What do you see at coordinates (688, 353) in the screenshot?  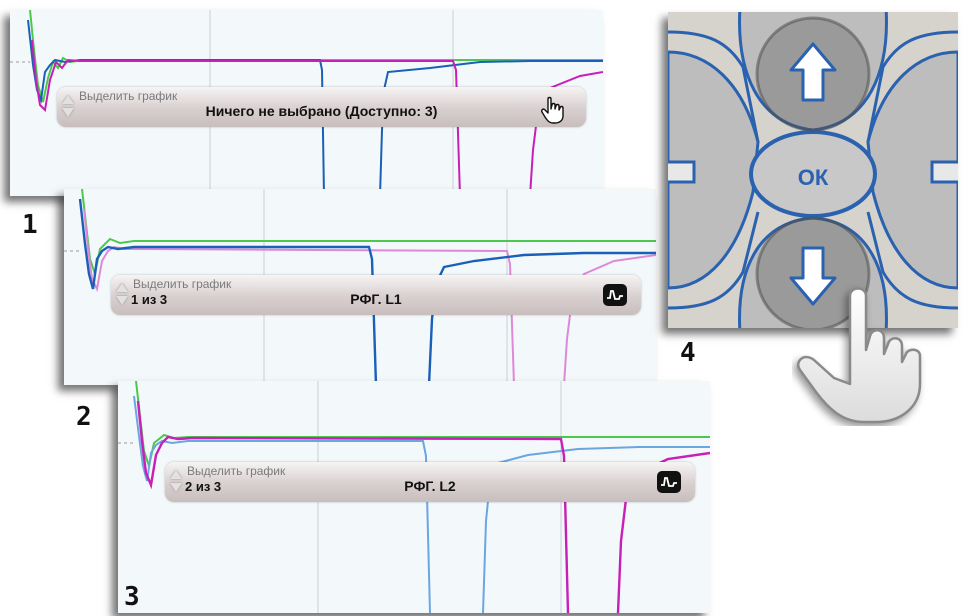 I see `panel-number-4: 4` at bounding box center [688, 353].